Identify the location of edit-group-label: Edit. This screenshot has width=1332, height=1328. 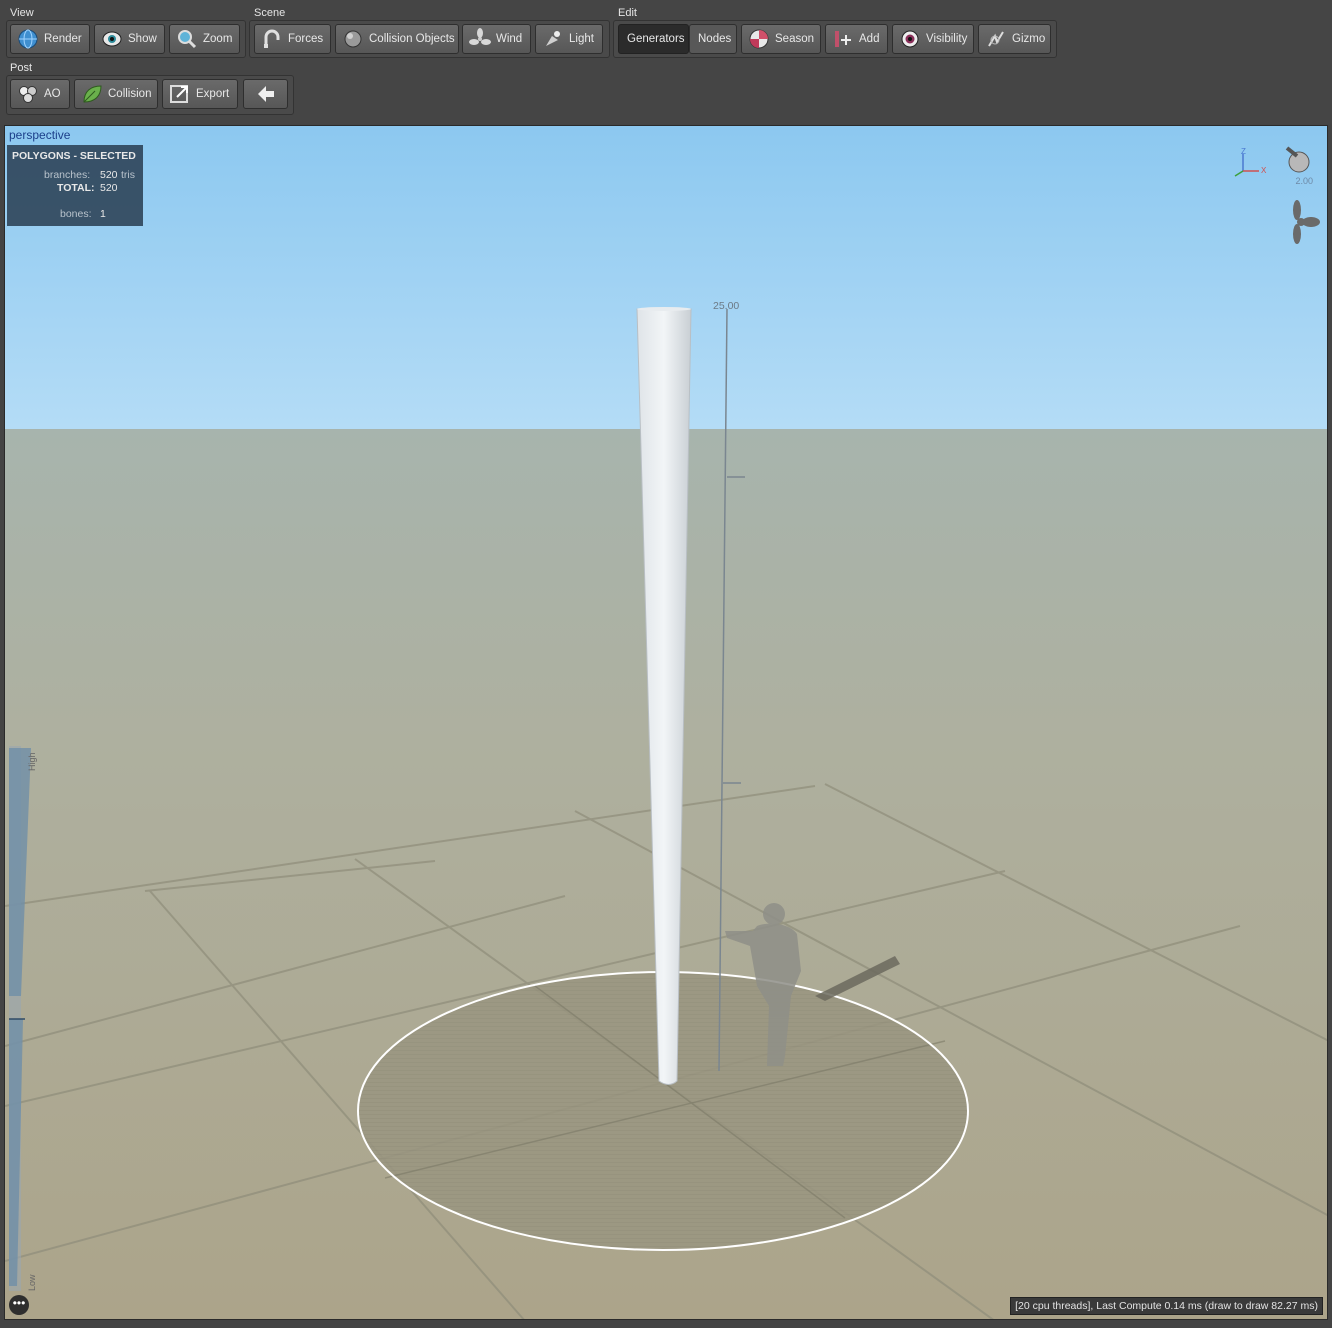
(627, 13).